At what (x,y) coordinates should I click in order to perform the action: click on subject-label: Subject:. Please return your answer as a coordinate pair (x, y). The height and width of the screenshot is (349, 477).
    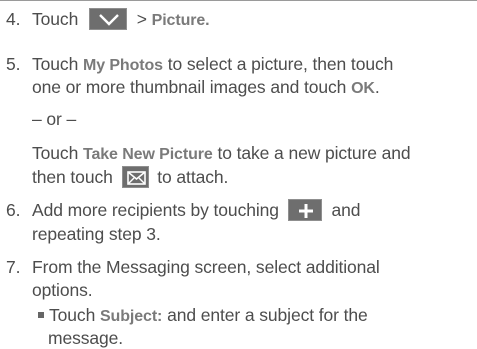
    Looking at the image, I should click on (131, 316).